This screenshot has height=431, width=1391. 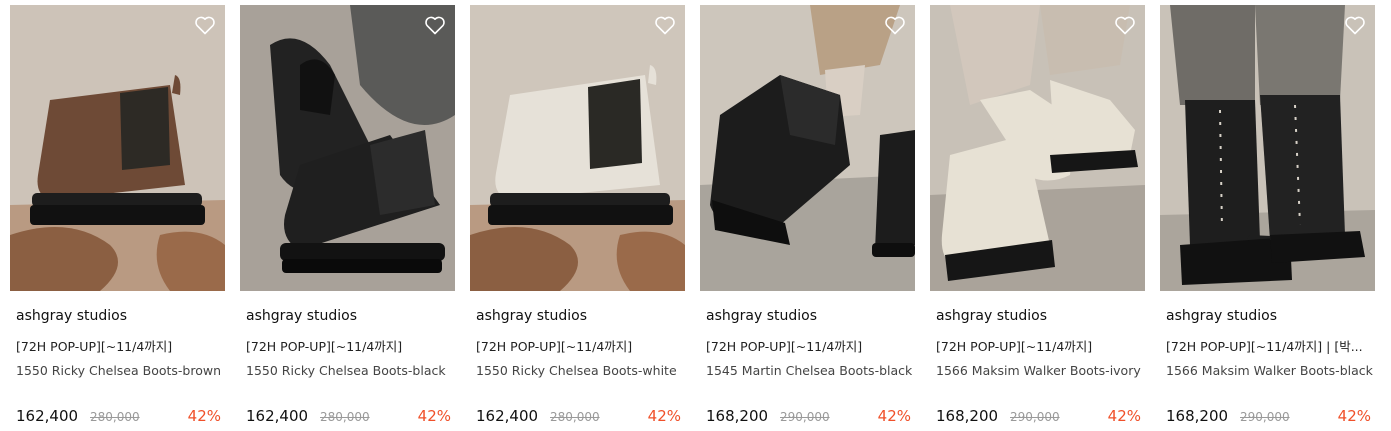 What do you see at coordinates (1040, 370) in the screenshot?
I see `product-name: 1566 Maksim Walker Boots-ivory` at bounding box center [1040, 370].